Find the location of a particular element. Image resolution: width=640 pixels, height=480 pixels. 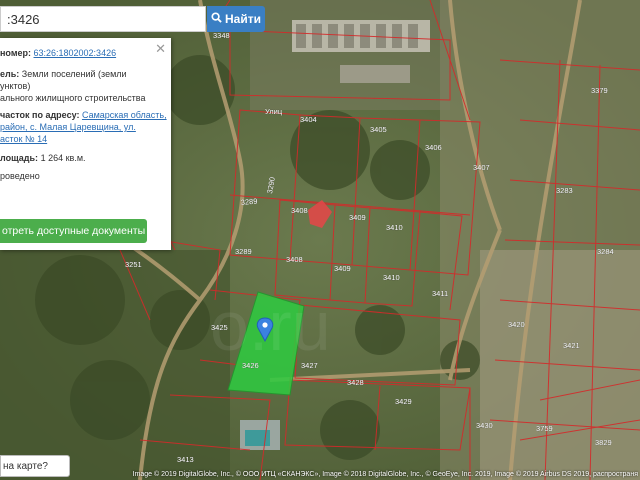

parcel-label-3379: 3379 is located at coordinates (599, 90).